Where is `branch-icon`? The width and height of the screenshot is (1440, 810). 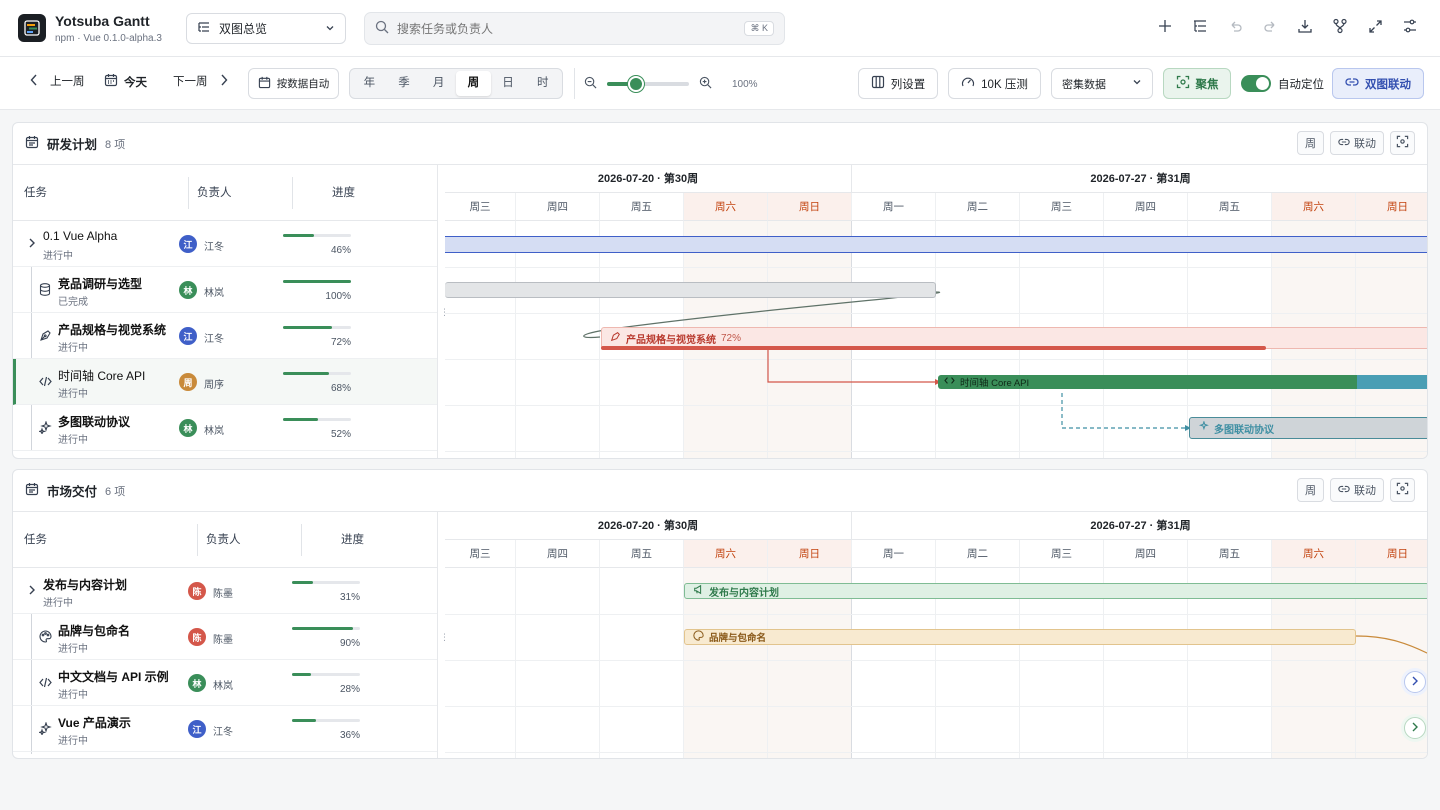 branch-icon is located at coordinates (1340, 26).